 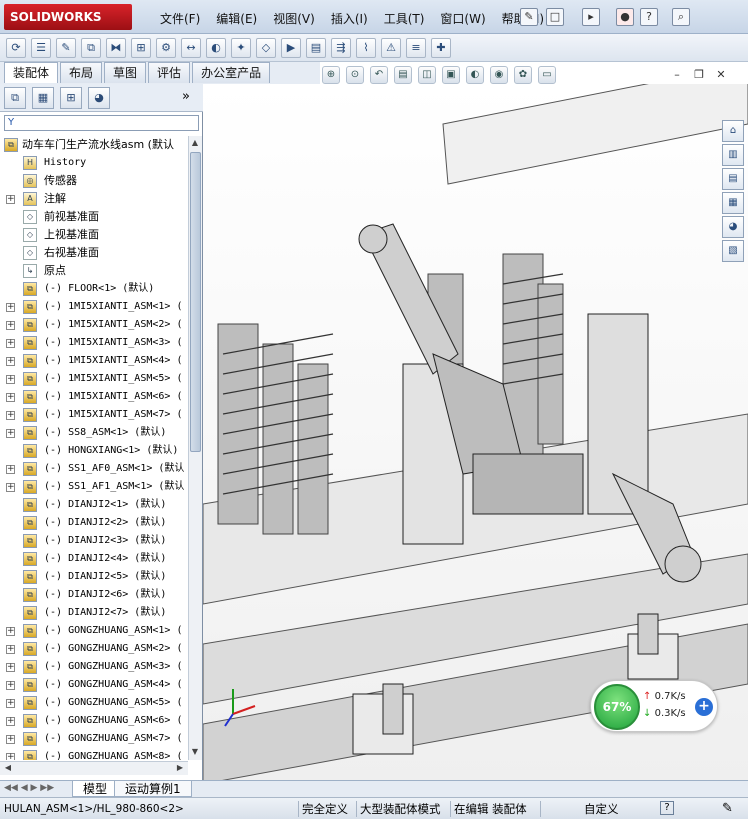 What do you see at coordinates (94, 217) in the screenshot?
I see `tree-item: ◇ 前视基准面` at bounding box center [94, 217].